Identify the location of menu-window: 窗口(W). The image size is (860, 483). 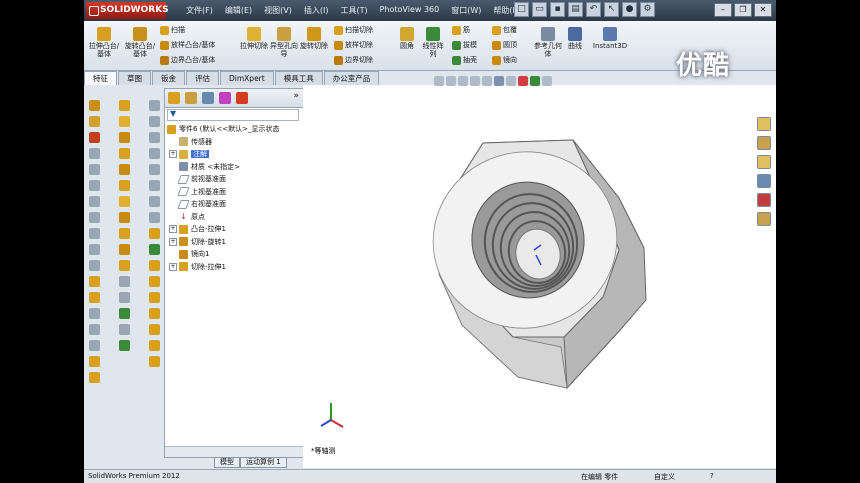
(466, 10).